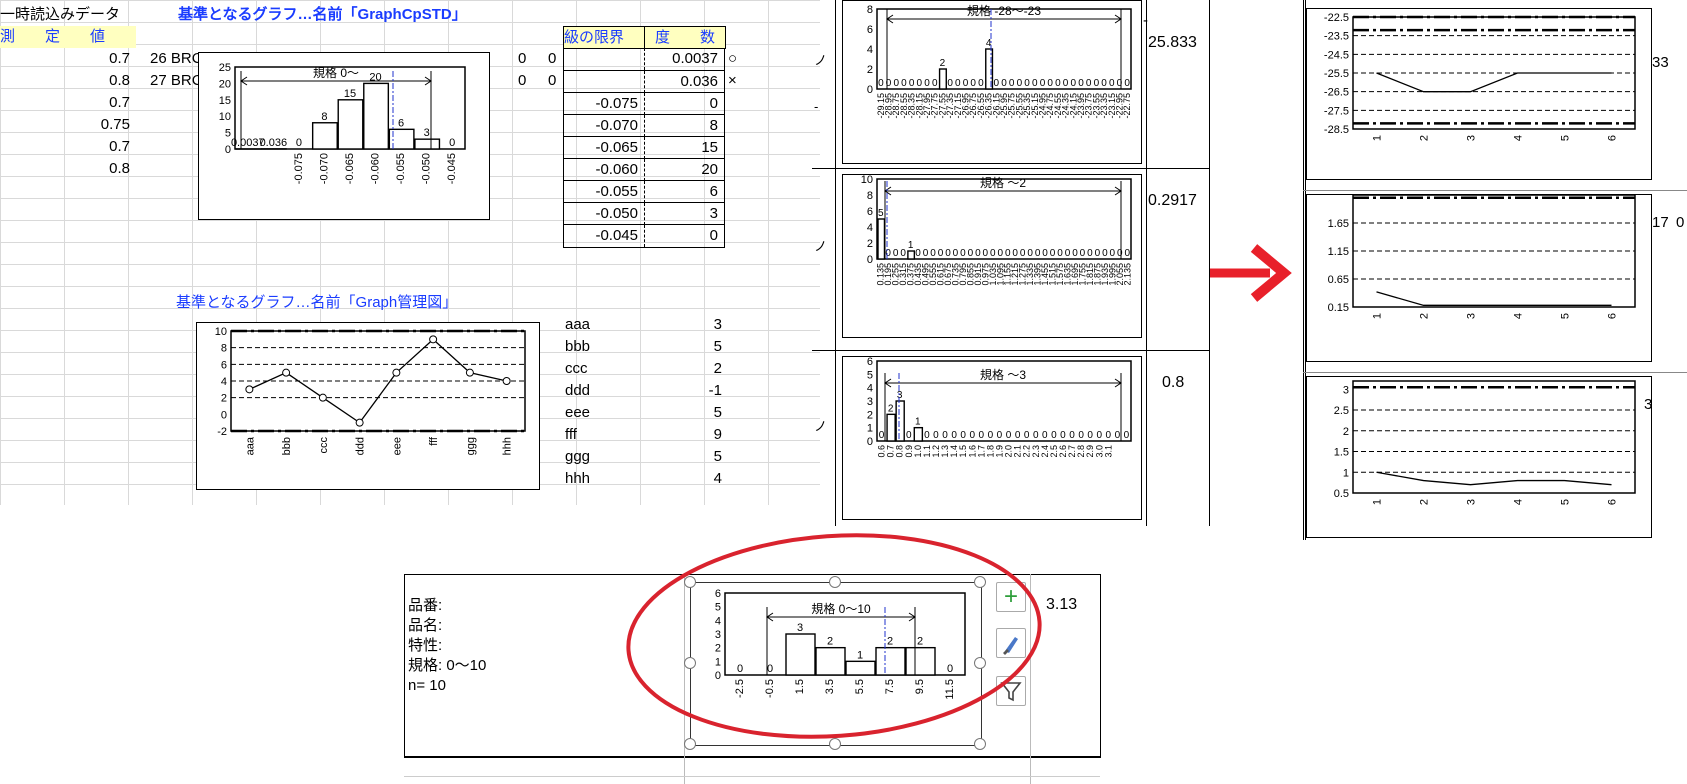  I want to click on class-count: 8, so click(684, 126).